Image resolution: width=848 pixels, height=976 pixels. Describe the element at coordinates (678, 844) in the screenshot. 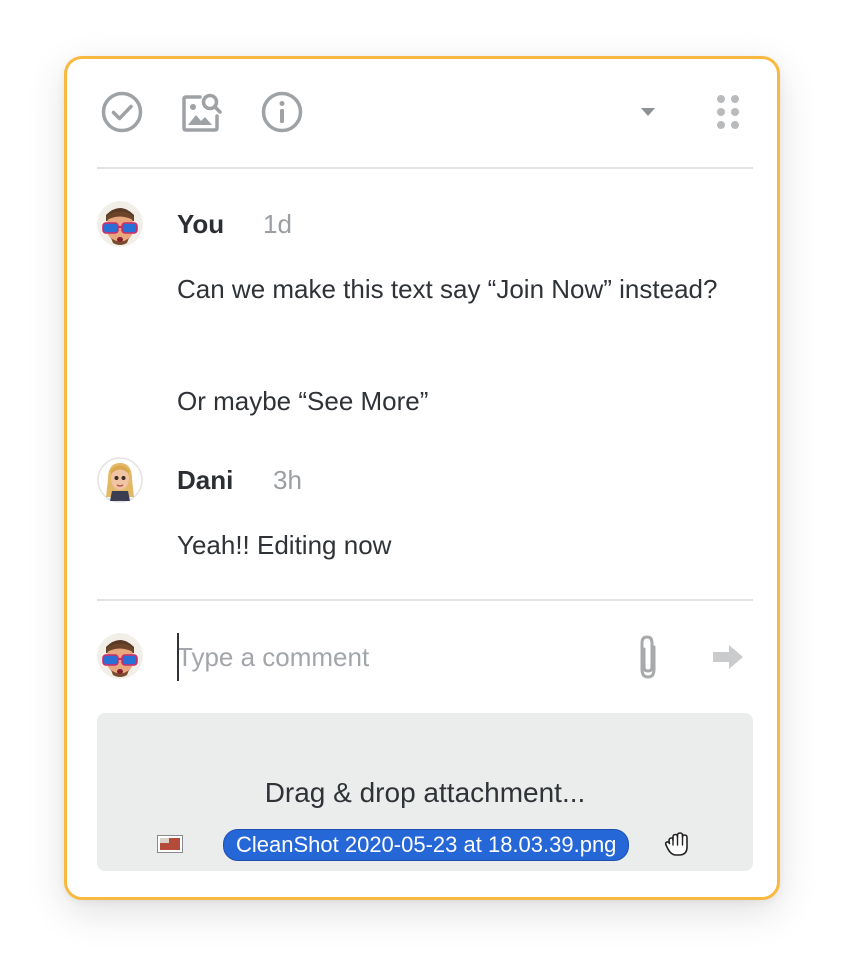

I see `grab-hand-cursor-icon` at that location.